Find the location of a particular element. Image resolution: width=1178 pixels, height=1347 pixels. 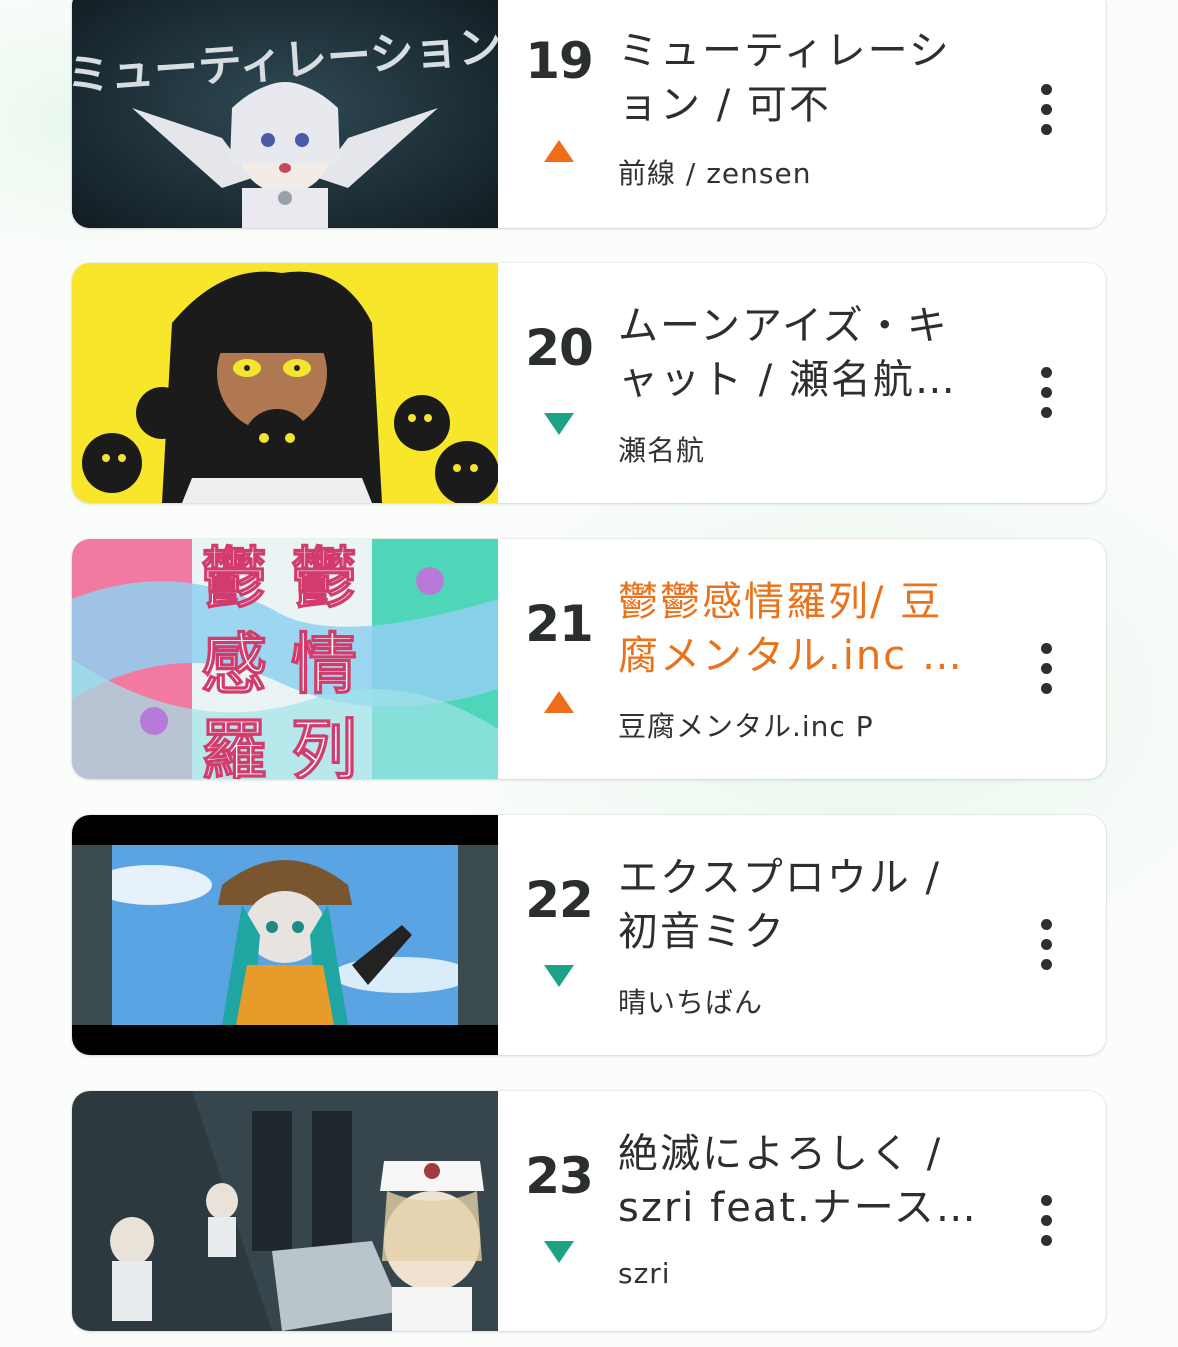

rank-number: 23 is located at coordinates (559, 1176).